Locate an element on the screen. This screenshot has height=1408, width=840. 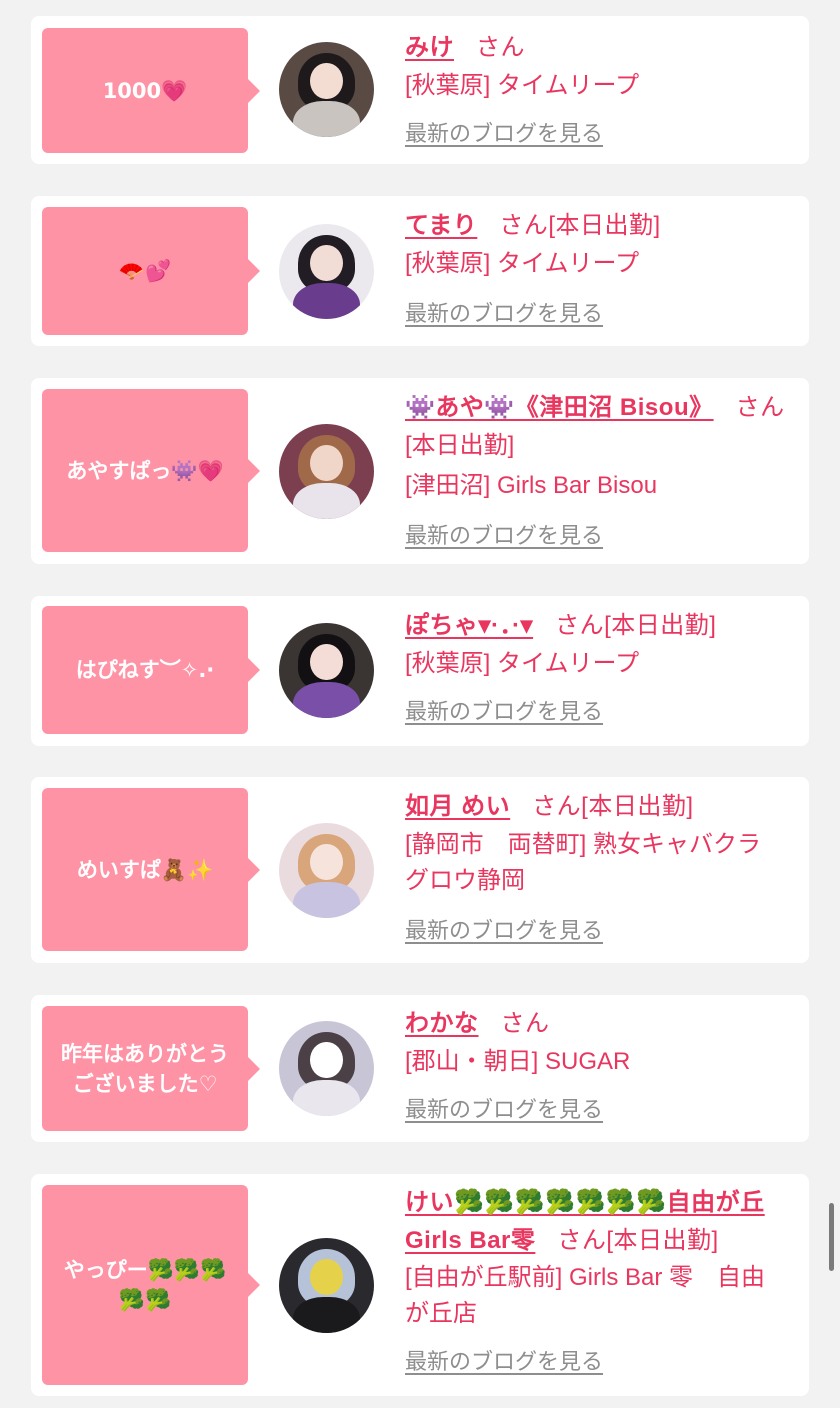
shop-name-cont: が丘店 is located at coordinates (441, 1313).